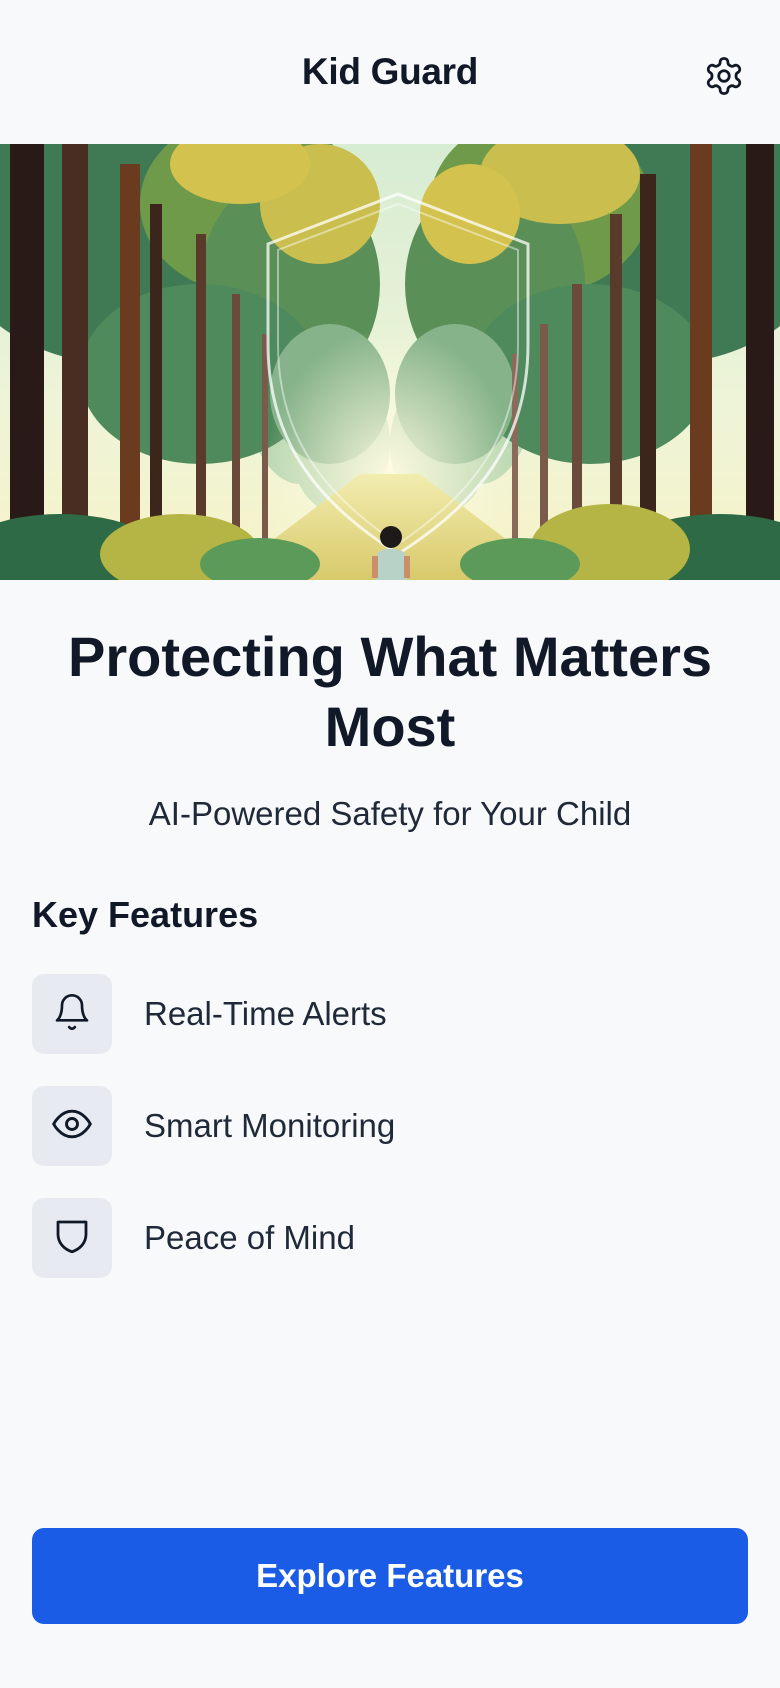 The height and width of the screenshot is (1688, 780). Describe the element at coordinates (249, 1237) in the screenshot. I see `feature-label: Peace of Mind` at that location.